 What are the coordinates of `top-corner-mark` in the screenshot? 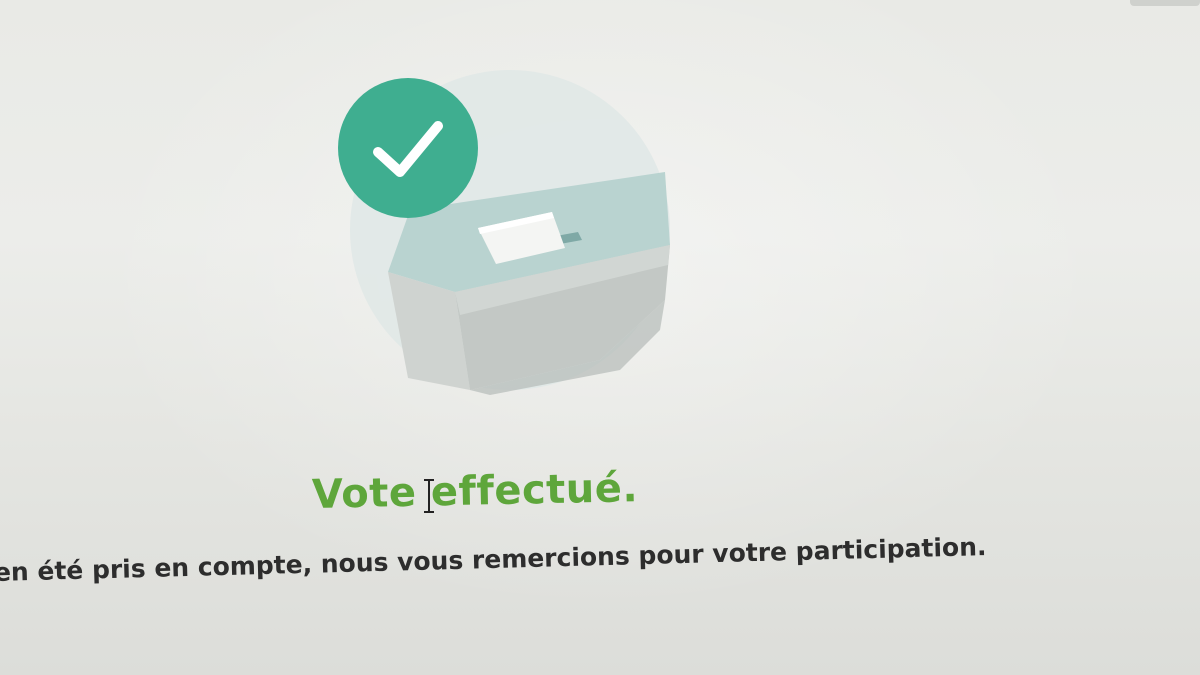 It's located at (1165, 3).